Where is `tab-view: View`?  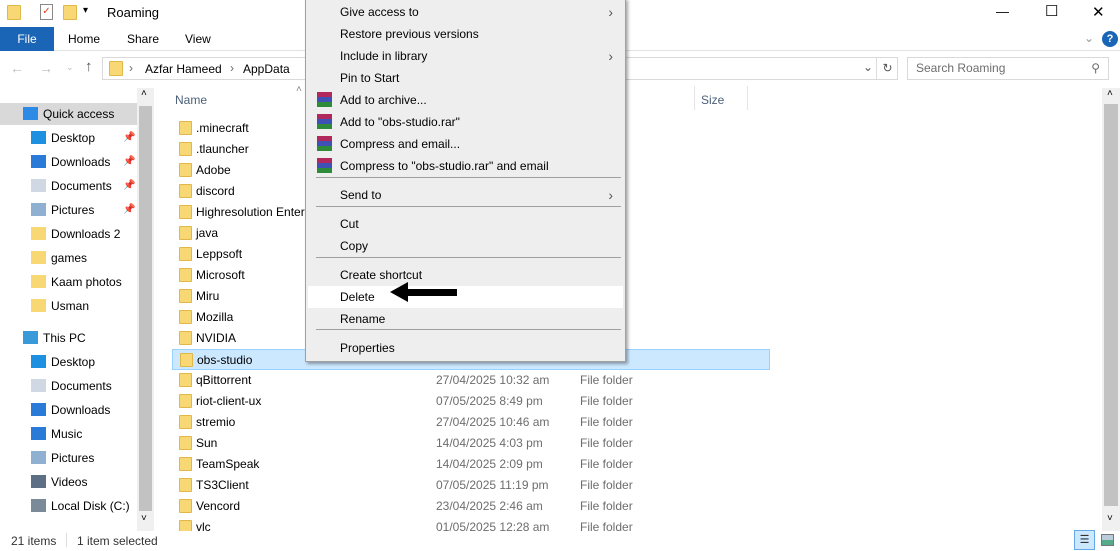
tab-view: View is located at coordinates (198, 39).